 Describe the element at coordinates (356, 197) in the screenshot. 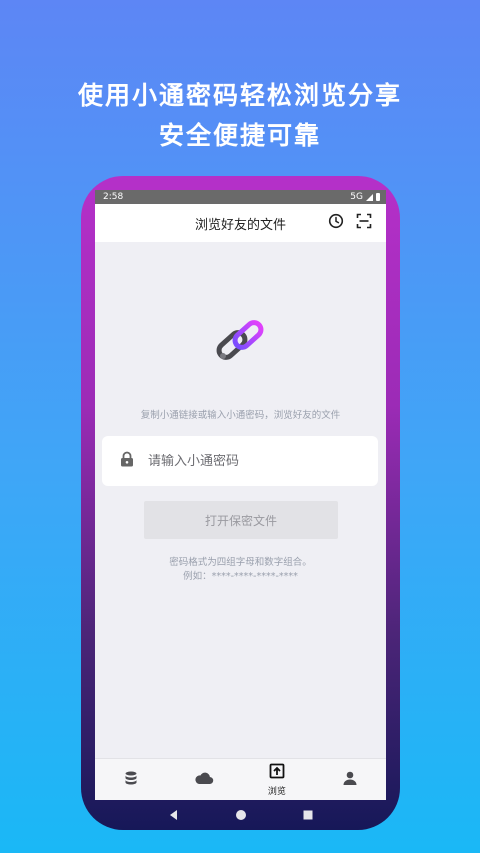

I see `network-label: 5G` at that location.